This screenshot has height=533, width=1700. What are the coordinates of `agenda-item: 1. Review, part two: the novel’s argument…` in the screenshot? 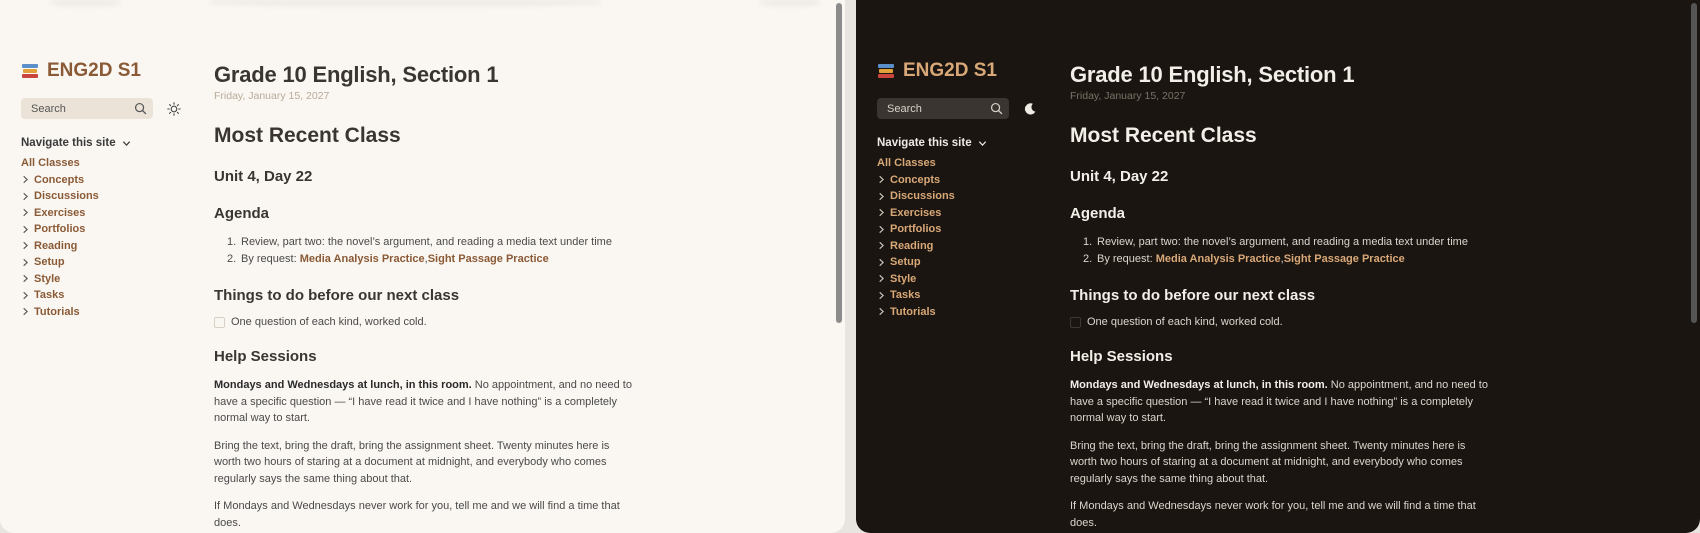 It's located at (1275, 242).